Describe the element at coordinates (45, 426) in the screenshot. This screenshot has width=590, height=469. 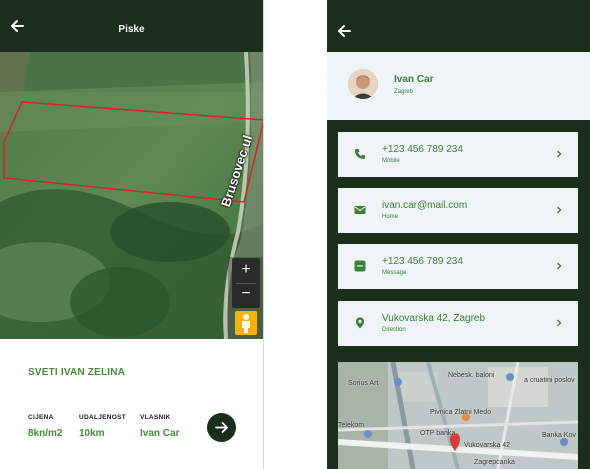
I see `price-field: CIJENA 8kn/m2` at that location.